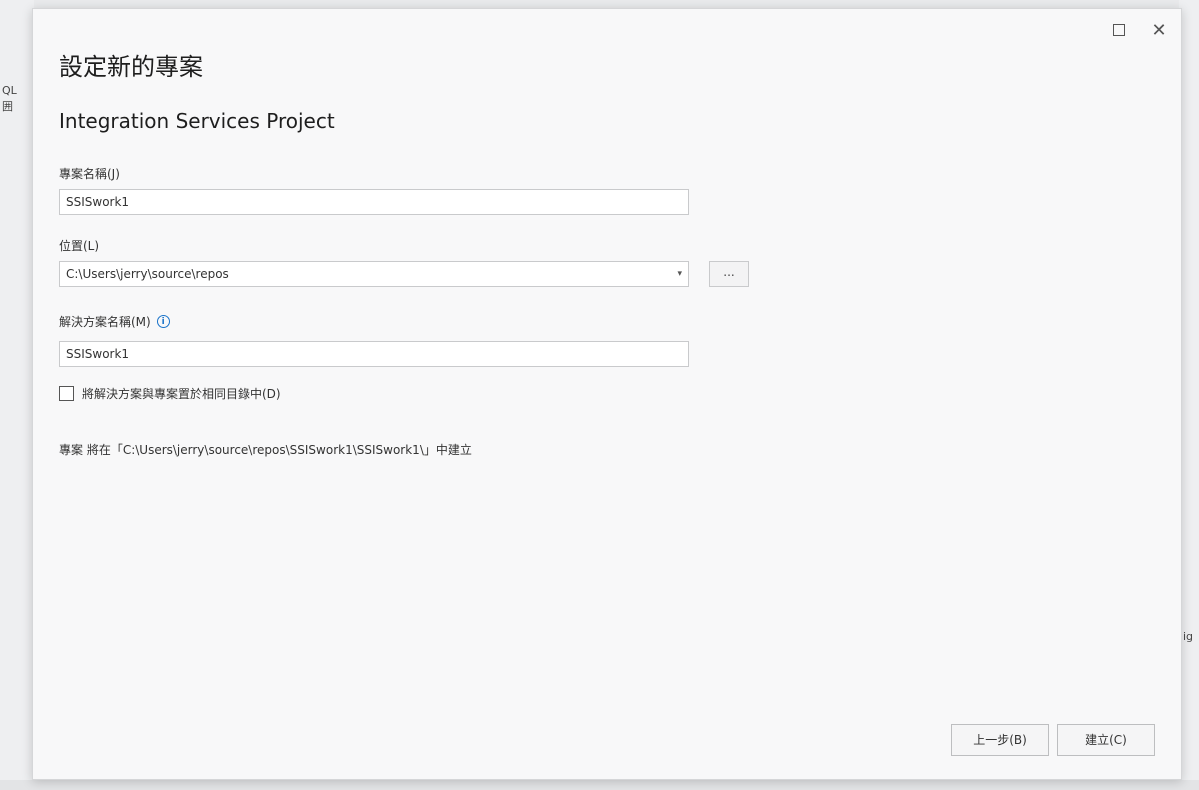 Image resolution: width=1199 pixels, height=790 pixels. Describe the element at coordinates (147, 274) in the screenshot. I see `location-value: C:\Users\jerry\source\repos` at that location.